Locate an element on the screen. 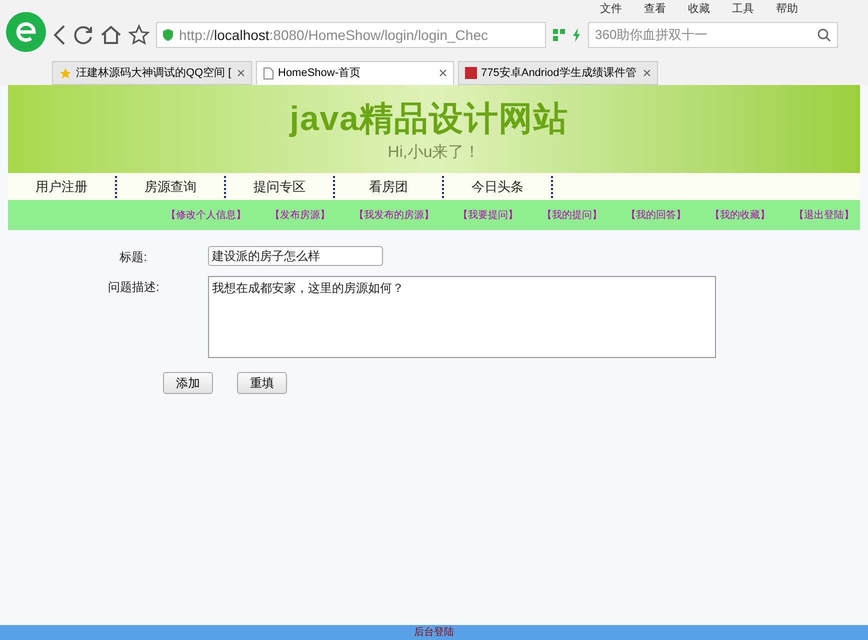 The image size is (868, 640). shield-icon is located at coordinates (168, 35).